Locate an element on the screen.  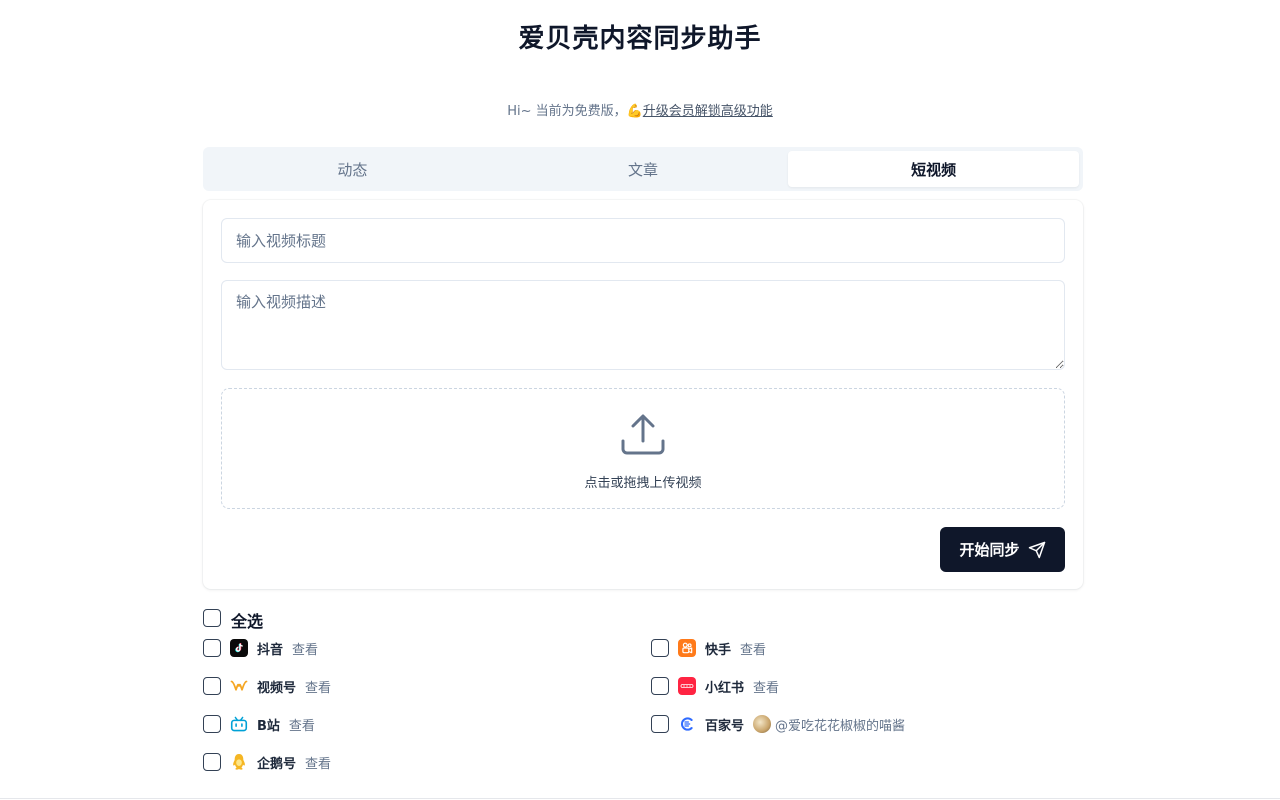
platform-row-baijiahao: 百家号 @爱吃花花椒椒的喵酱 is located at coordinates (778, 724).